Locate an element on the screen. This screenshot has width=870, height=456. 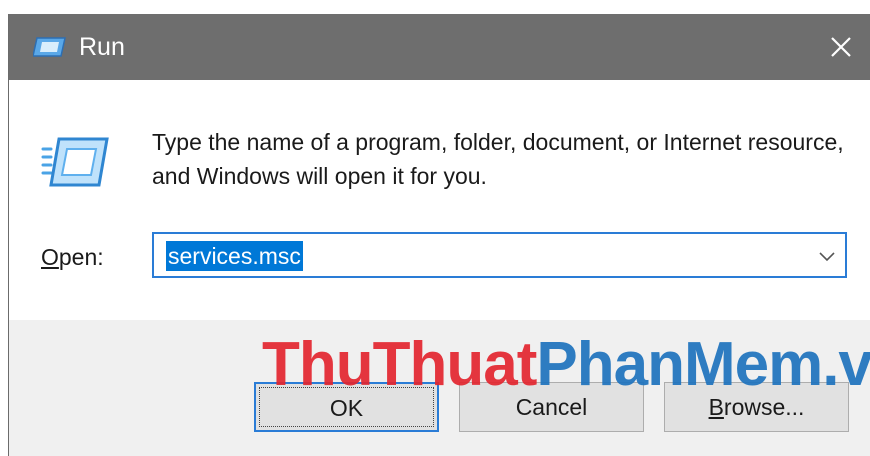
open-label: Open: is located at coordinates (72, 257).